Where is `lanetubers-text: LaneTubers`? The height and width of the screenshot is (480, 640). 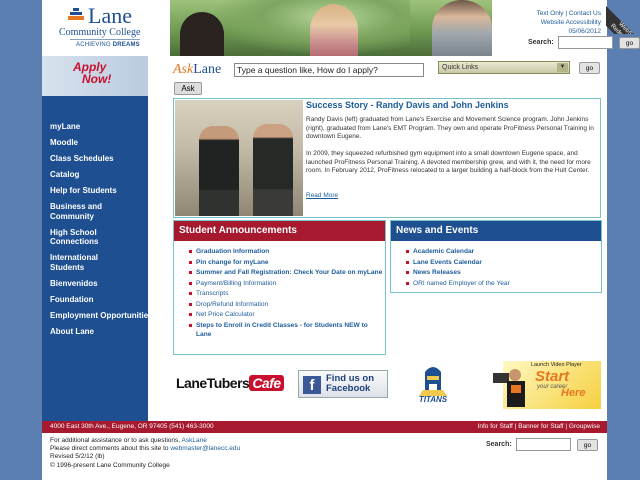 lanetubers-text: LaneTubers is located at coordinates (213, 383).